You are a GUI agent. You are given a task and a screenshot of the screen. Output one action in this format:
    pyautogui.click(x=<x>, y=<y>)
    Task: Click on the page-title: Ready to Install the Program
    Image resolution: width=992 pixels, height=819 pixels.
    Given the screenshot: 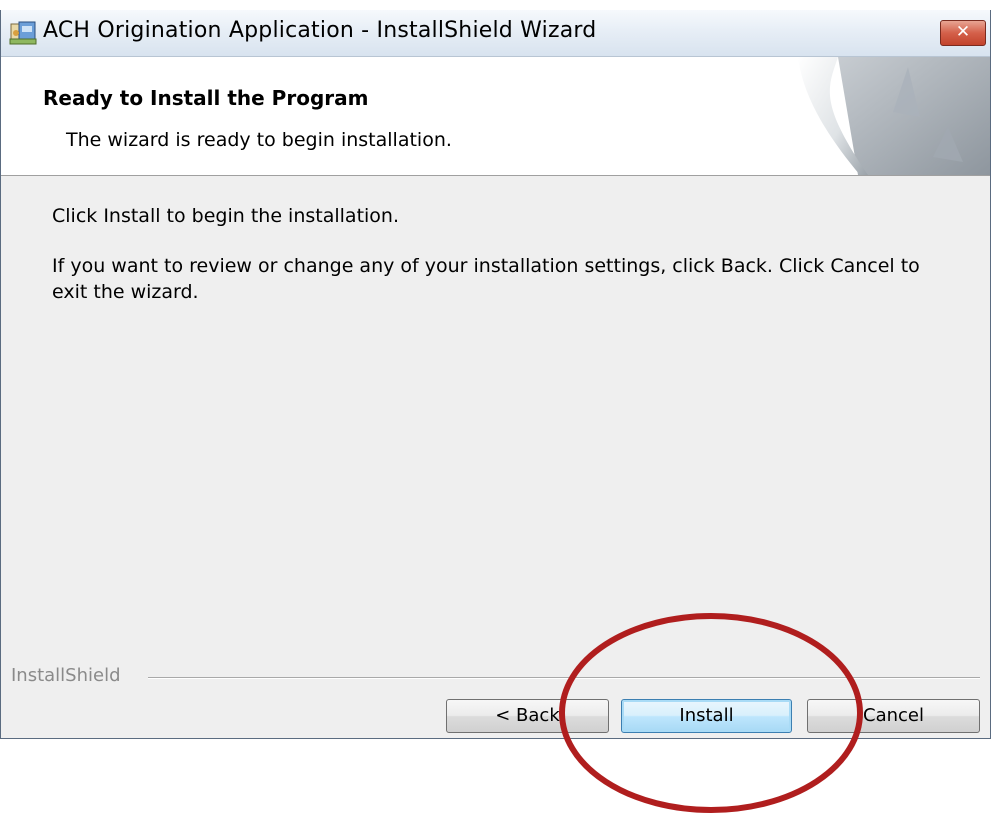 What is the action you would take?
    pyautogui.click(x=206, y=98)
    